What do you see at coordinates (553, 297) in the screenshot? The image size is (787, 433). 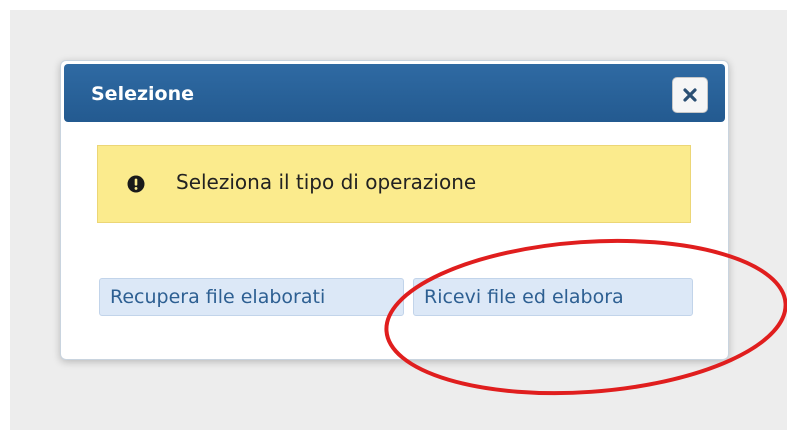 I see `ricevi-file-ed-elabora-button: Ricevi file ed elabora` at bounding box center [553, 297].